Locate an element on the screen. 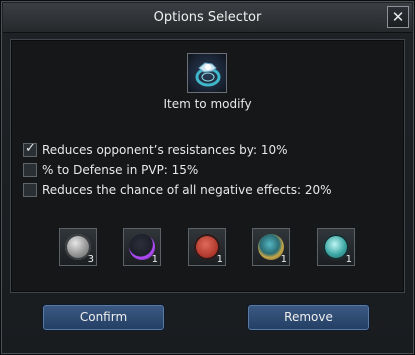  inventory-slot-5: 1 is located at coordinates (336, 247).